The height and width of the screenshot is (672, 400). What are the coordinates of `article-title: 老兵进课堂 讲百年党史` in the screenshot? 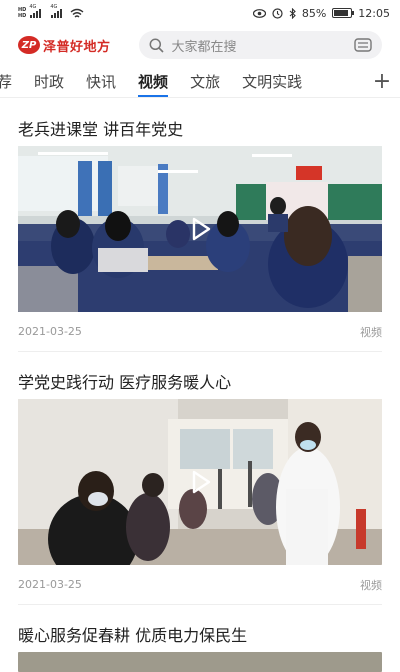 It's located at (200, 122).